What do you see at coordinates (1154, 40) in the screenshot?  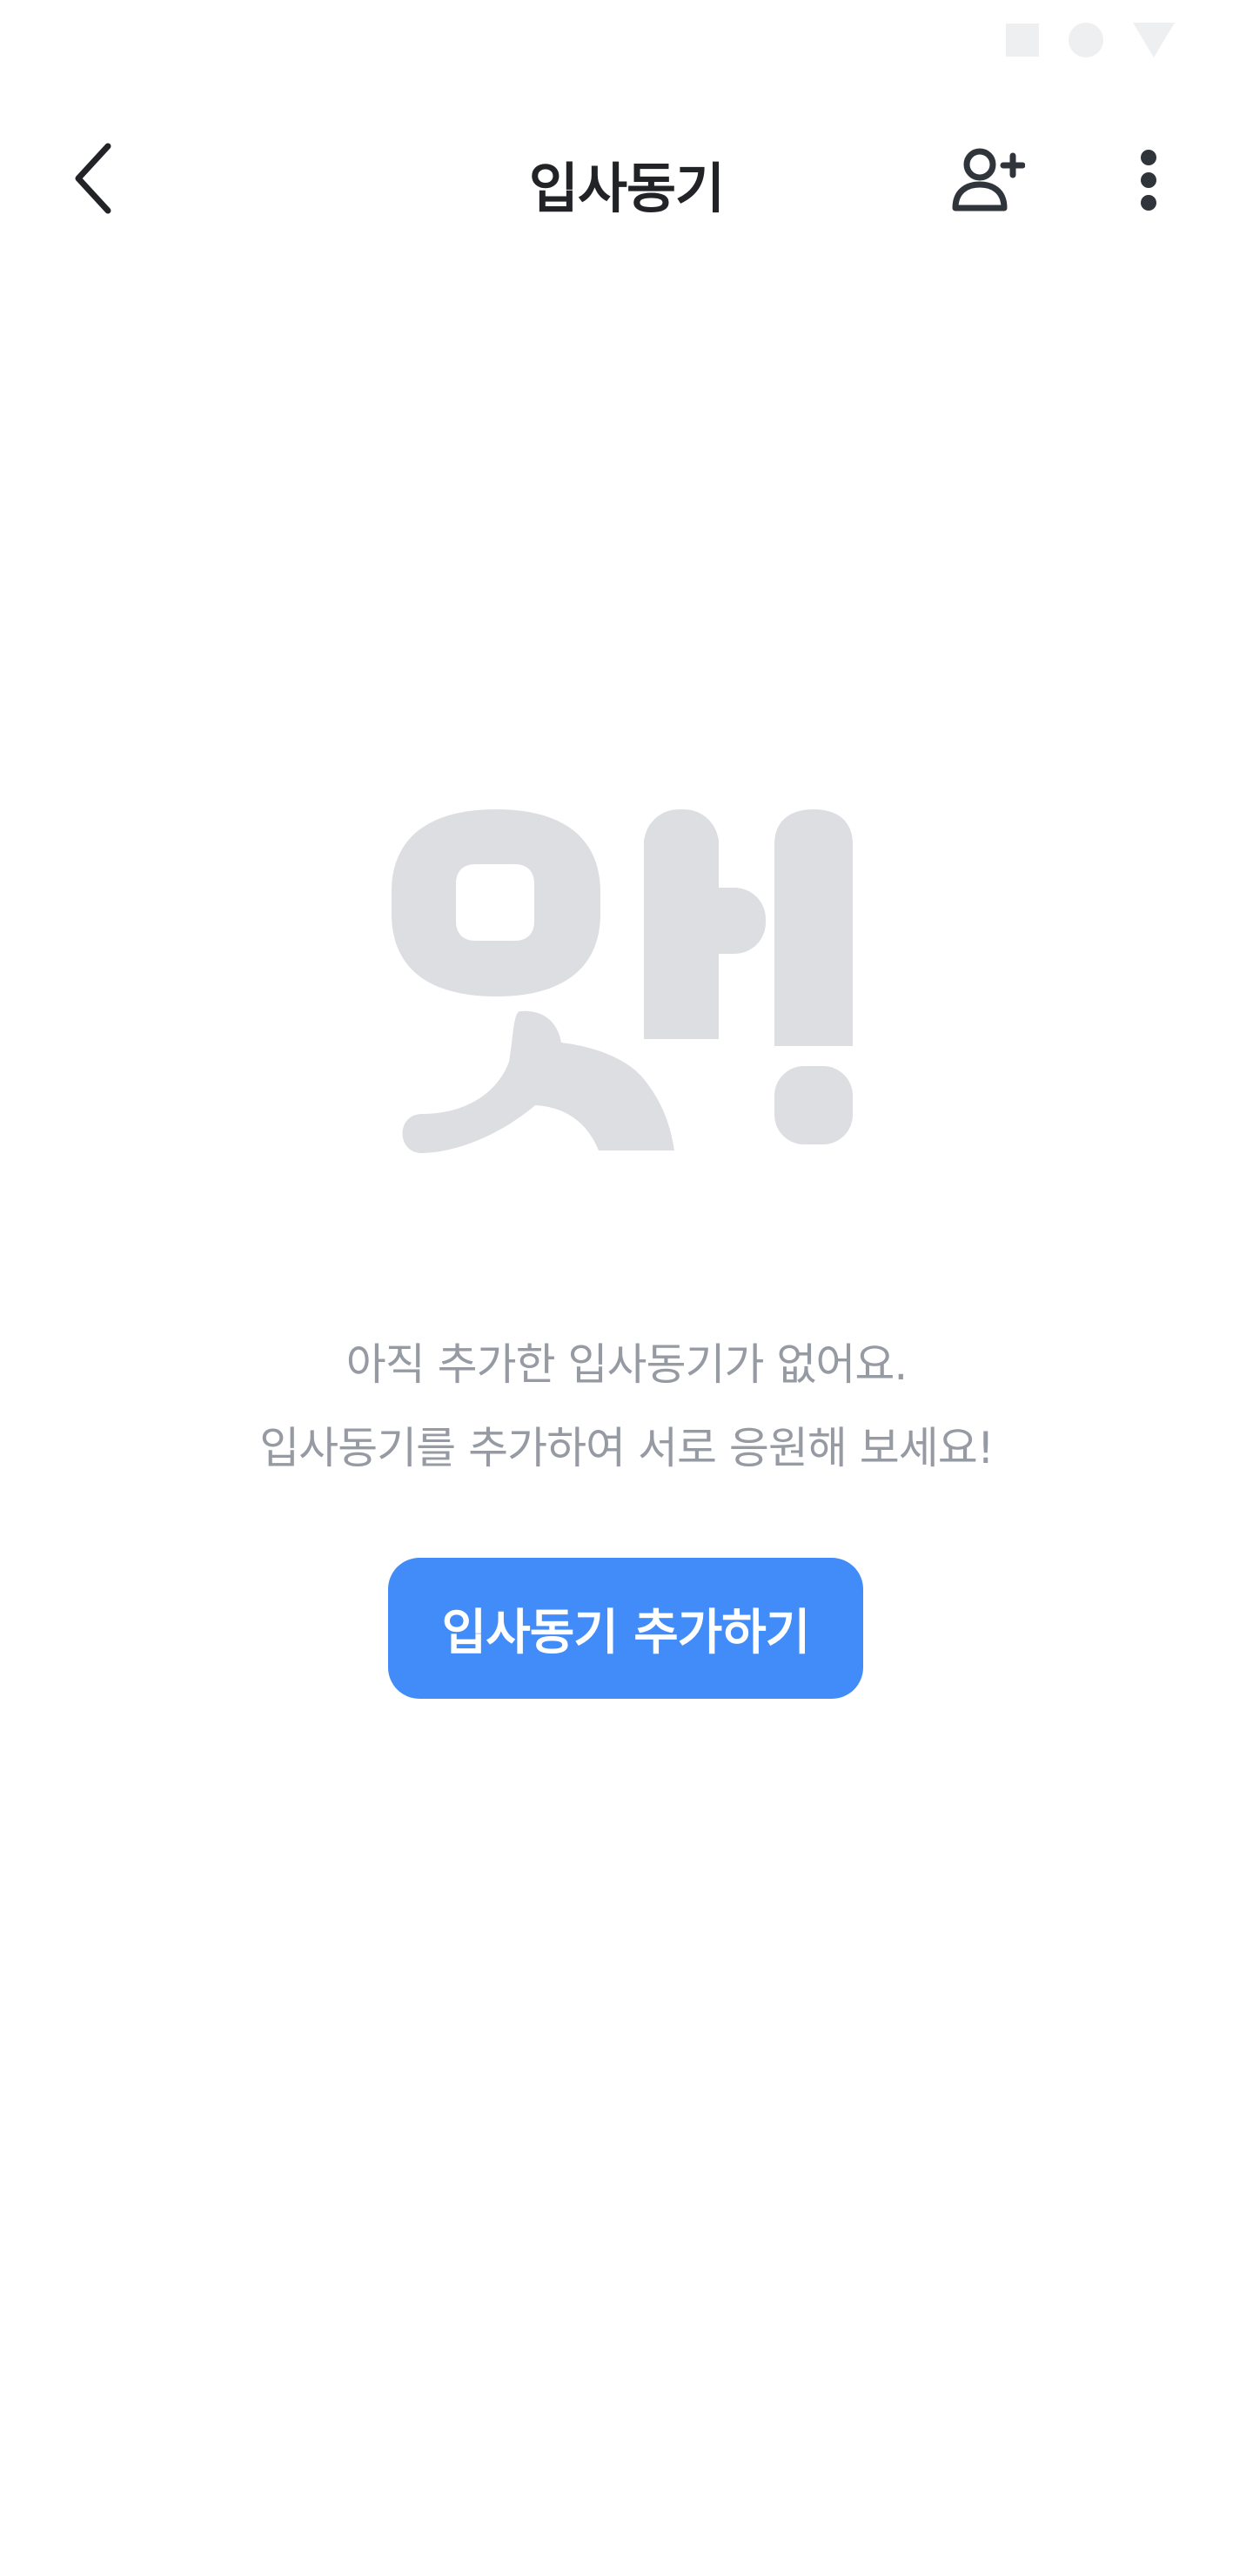 I see `triangle-icon` at bounding box center [1154, 40].